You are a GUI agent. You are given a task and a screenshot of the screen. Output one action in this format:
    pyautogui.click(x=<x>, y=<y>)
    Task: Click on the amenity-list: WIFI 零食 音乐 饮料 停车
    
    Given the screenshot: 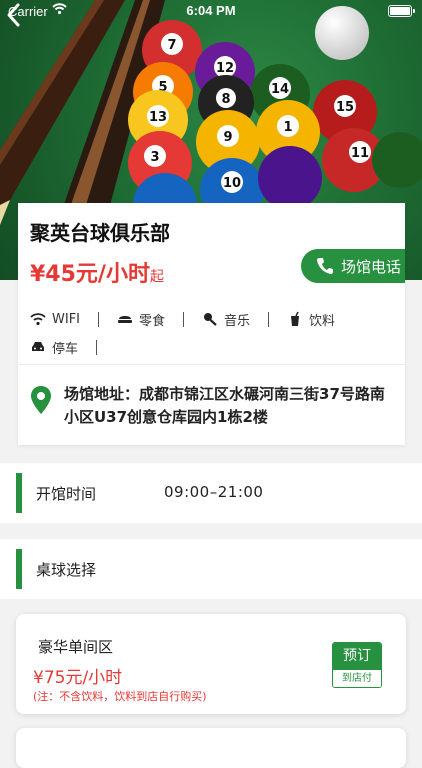 What is the action you would take?
    pyautogui.click(x=215, y=333)
    